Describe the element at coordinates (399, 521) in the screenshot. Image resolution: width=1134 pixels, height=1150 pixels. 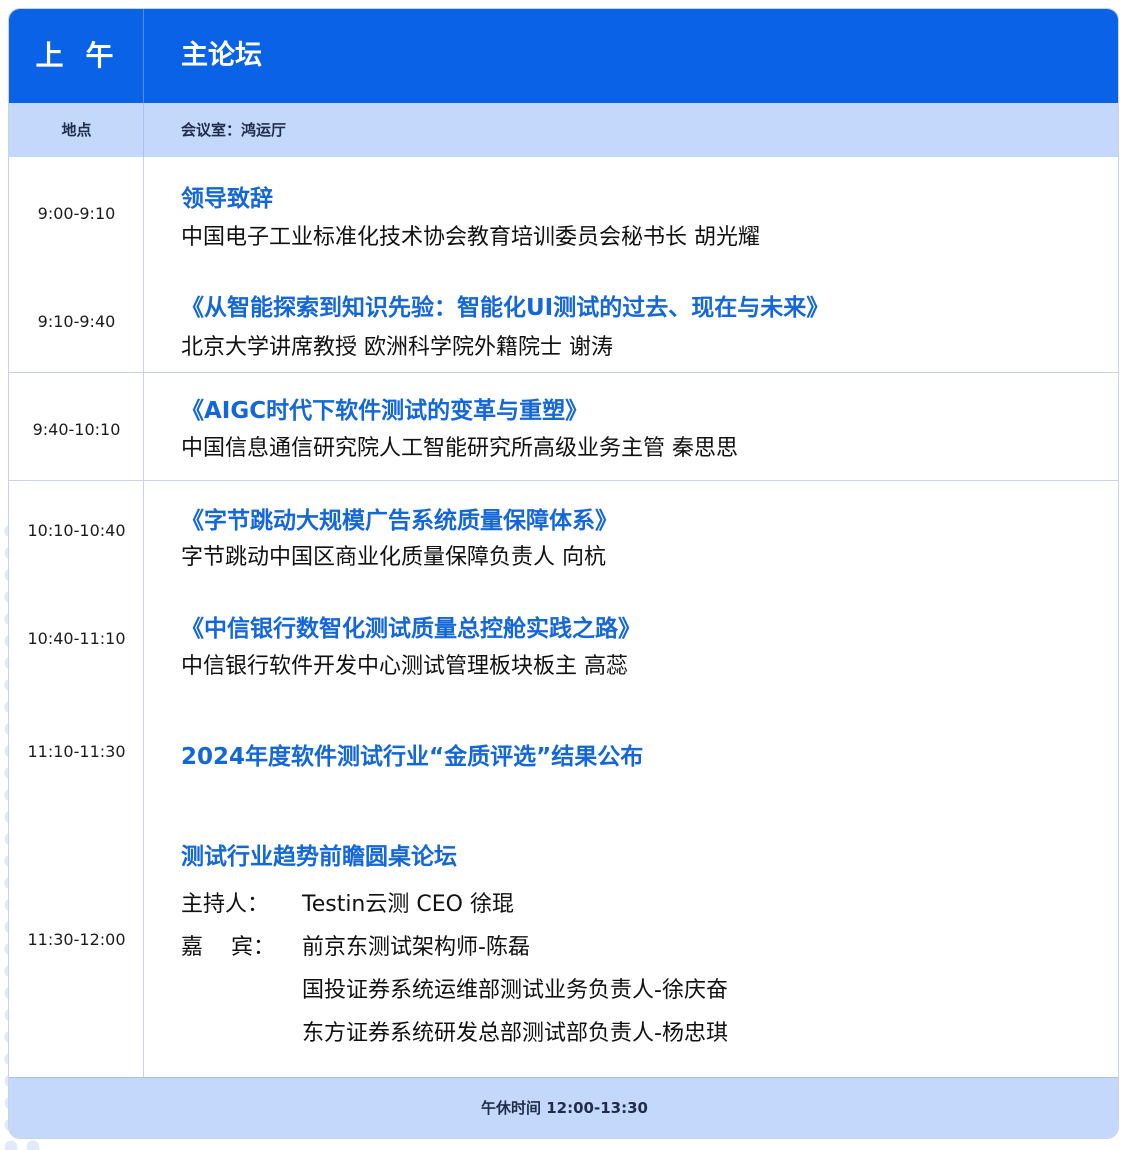
I see `session-title: 《字节跳动大规模广告系统质量保障体系》` at that location.